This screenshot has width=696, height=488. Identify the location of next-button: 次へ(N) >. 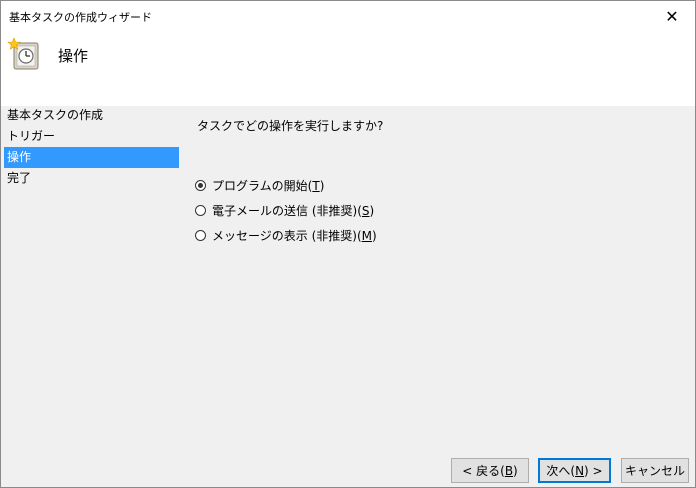
(574, 470).